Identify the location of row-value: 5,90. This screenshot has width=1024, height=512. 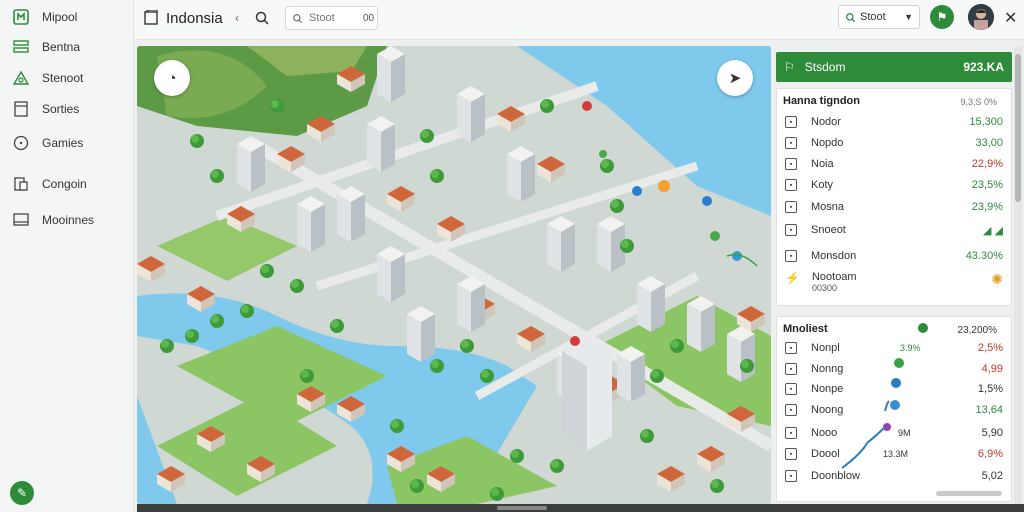
(992, 433).